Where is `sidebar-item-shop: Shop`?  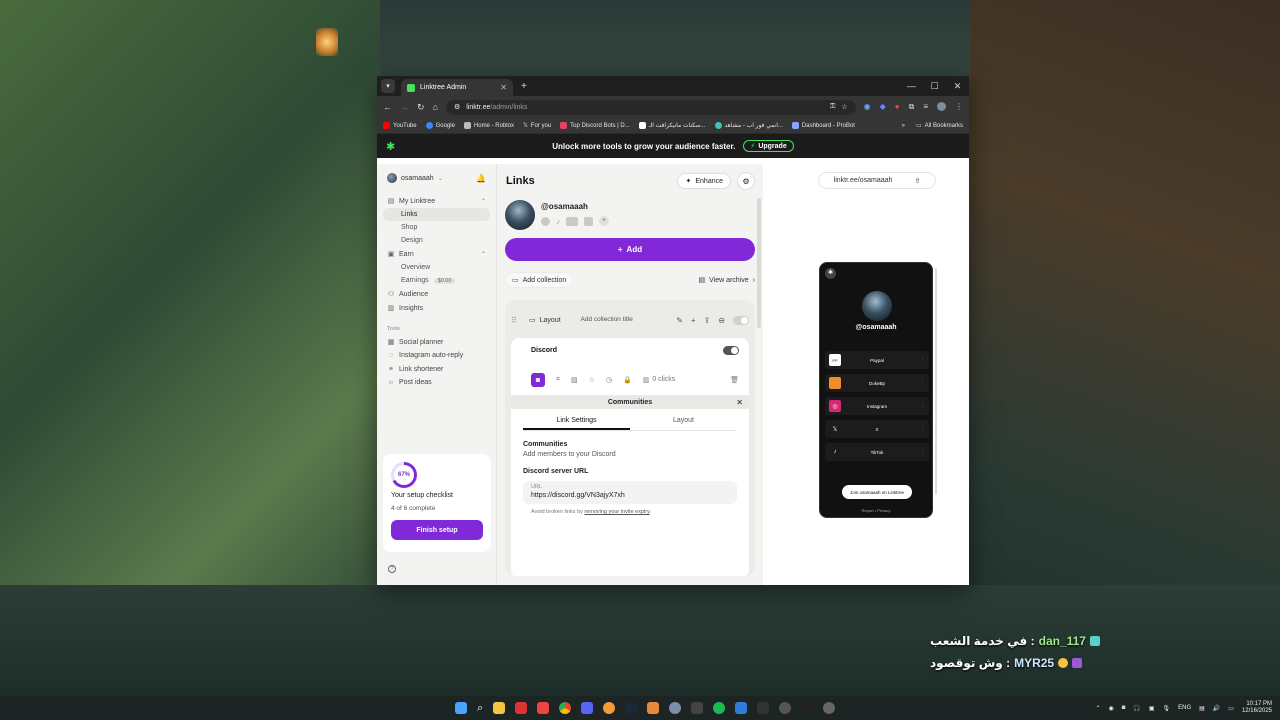
sidebar-item-shop: Shop is located at coordinates (436, 227).